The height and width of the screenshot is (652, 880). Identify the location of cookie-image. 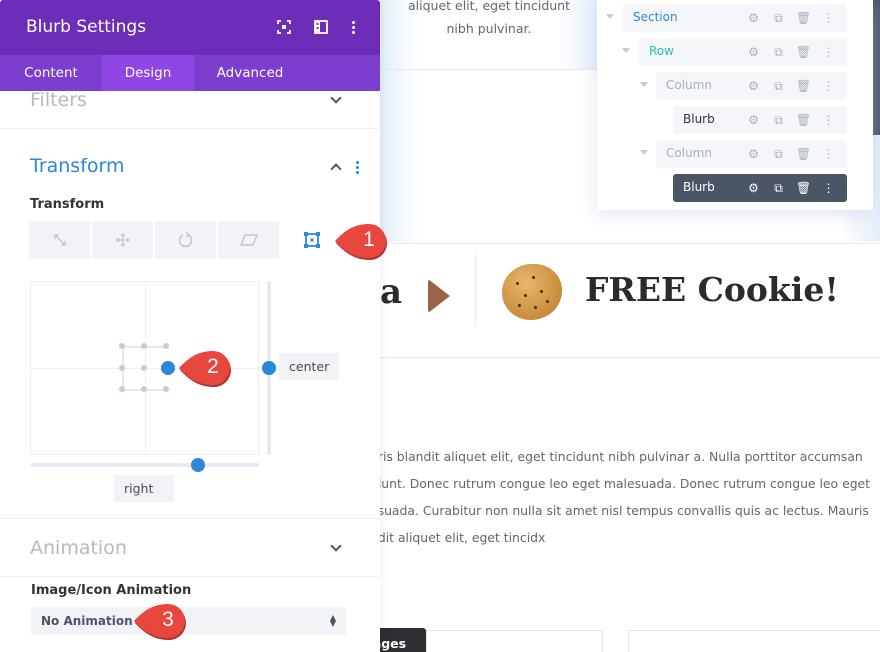
(532, 292).